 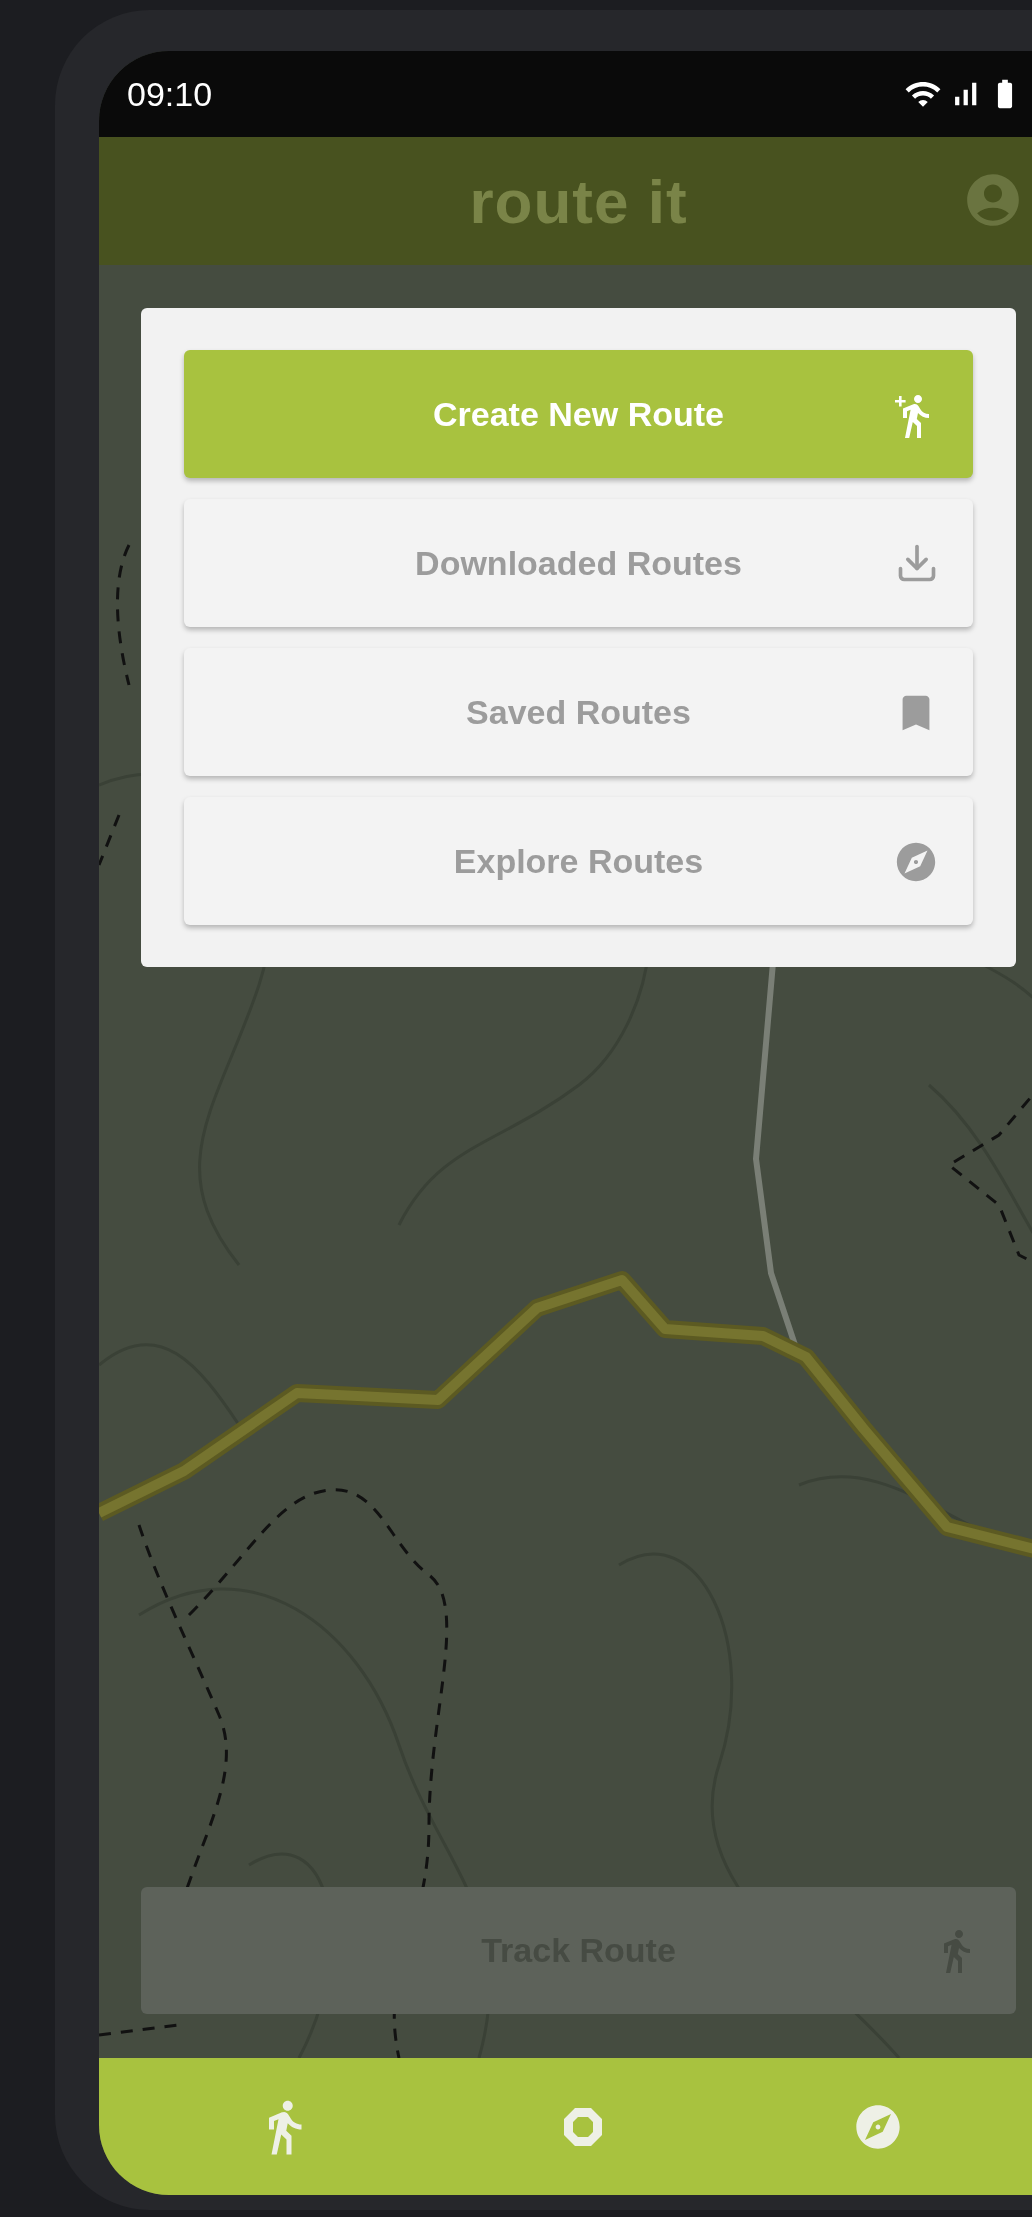 I want to click on clock-time: 09:10, so click(x=170, y=94).